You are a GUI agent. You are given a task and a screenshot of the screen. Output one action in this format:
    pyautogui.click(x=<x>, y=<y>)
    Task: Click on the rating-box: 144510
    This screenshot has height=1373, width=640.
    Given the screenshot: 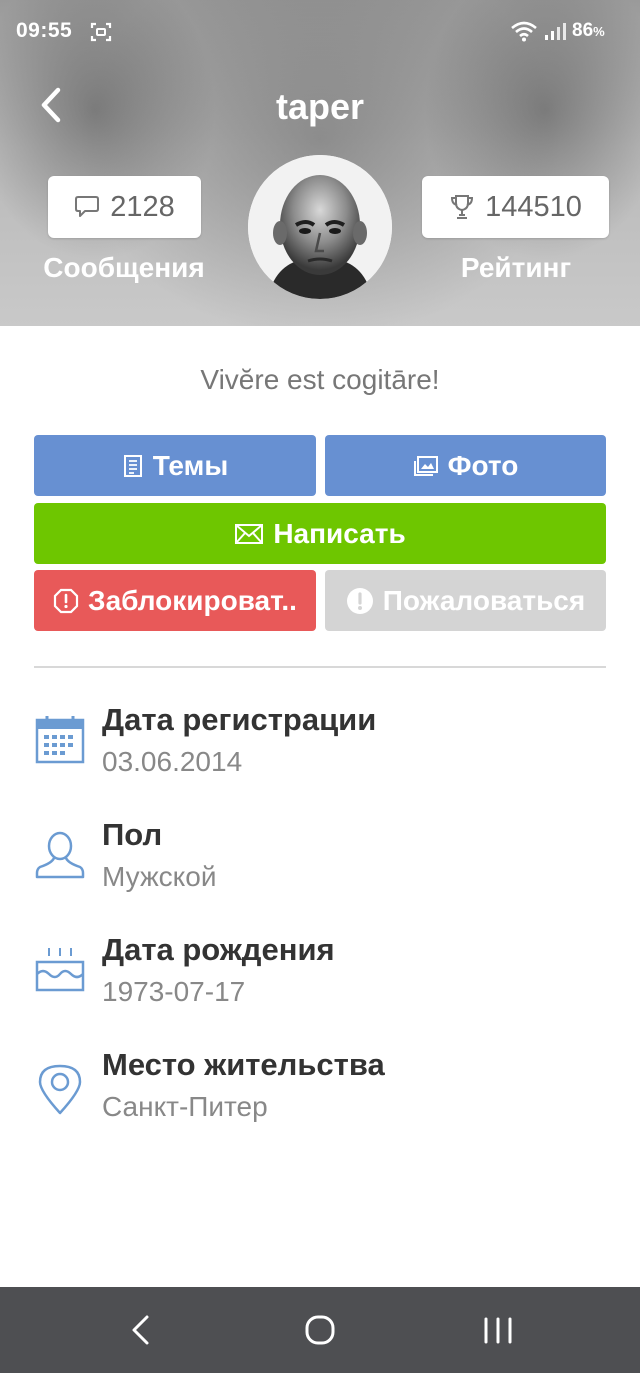 What is the action you would take?
    pyautogui.click(x=515, y=207)
    